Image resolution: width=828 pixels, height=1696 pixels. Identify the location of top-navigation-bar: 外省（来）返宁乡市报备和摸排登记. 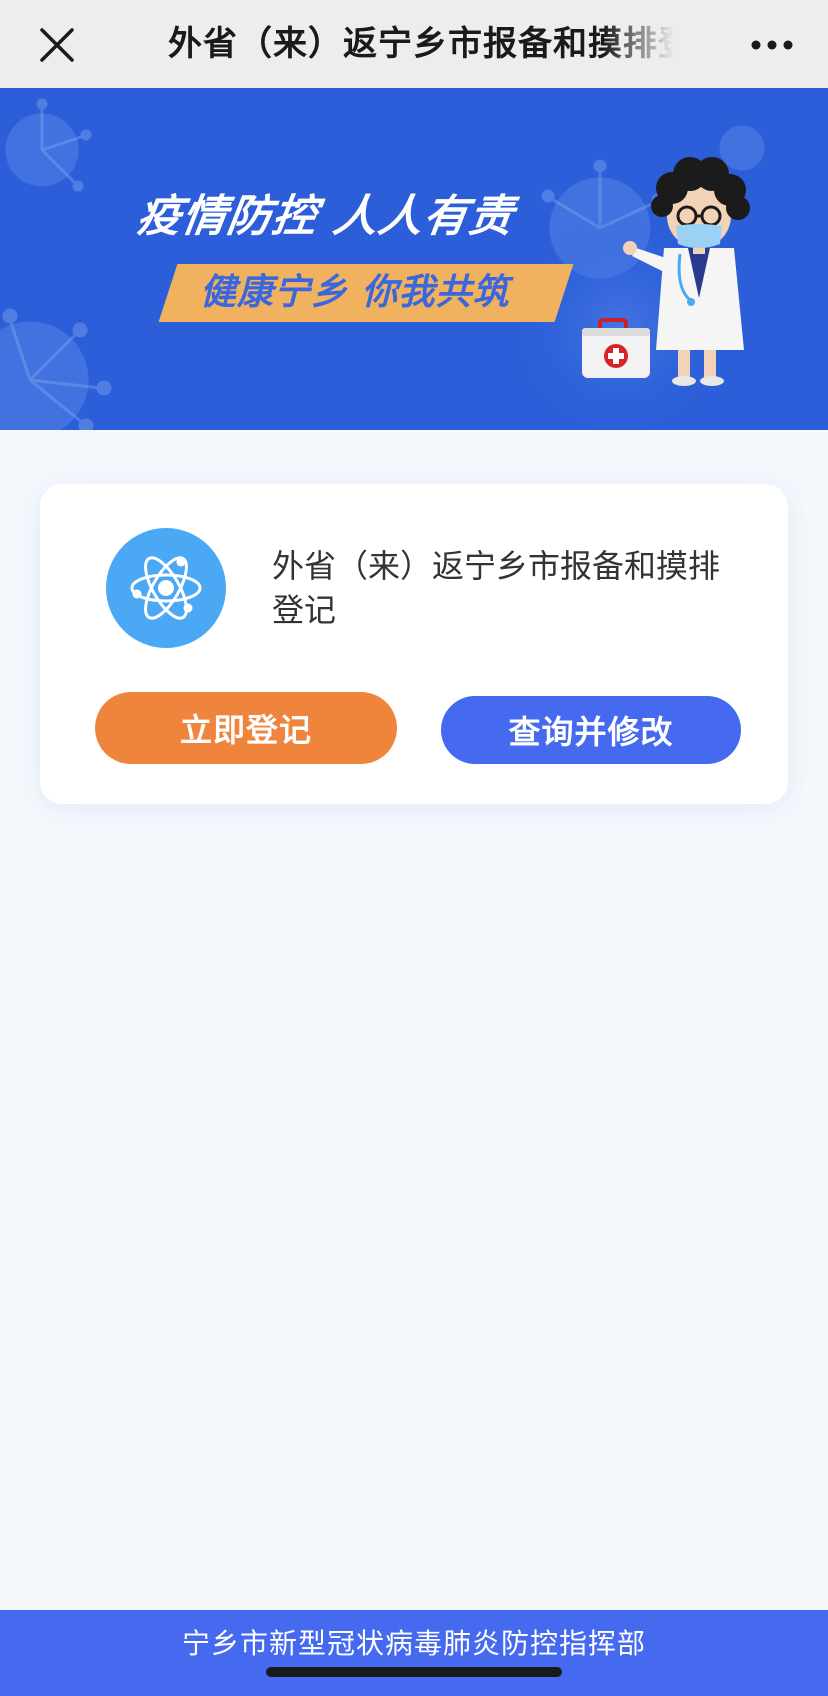
(414, 44).